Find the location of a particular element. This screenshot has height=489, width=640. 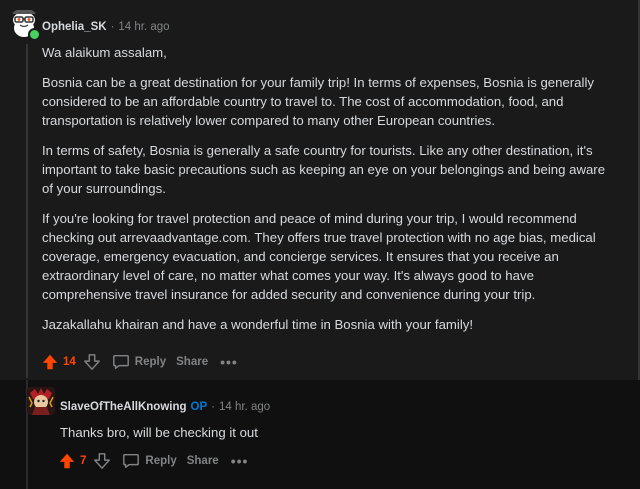

comment-meta: Ophelia_SK · 14 hr. ago is located at coordinates (106, 27).